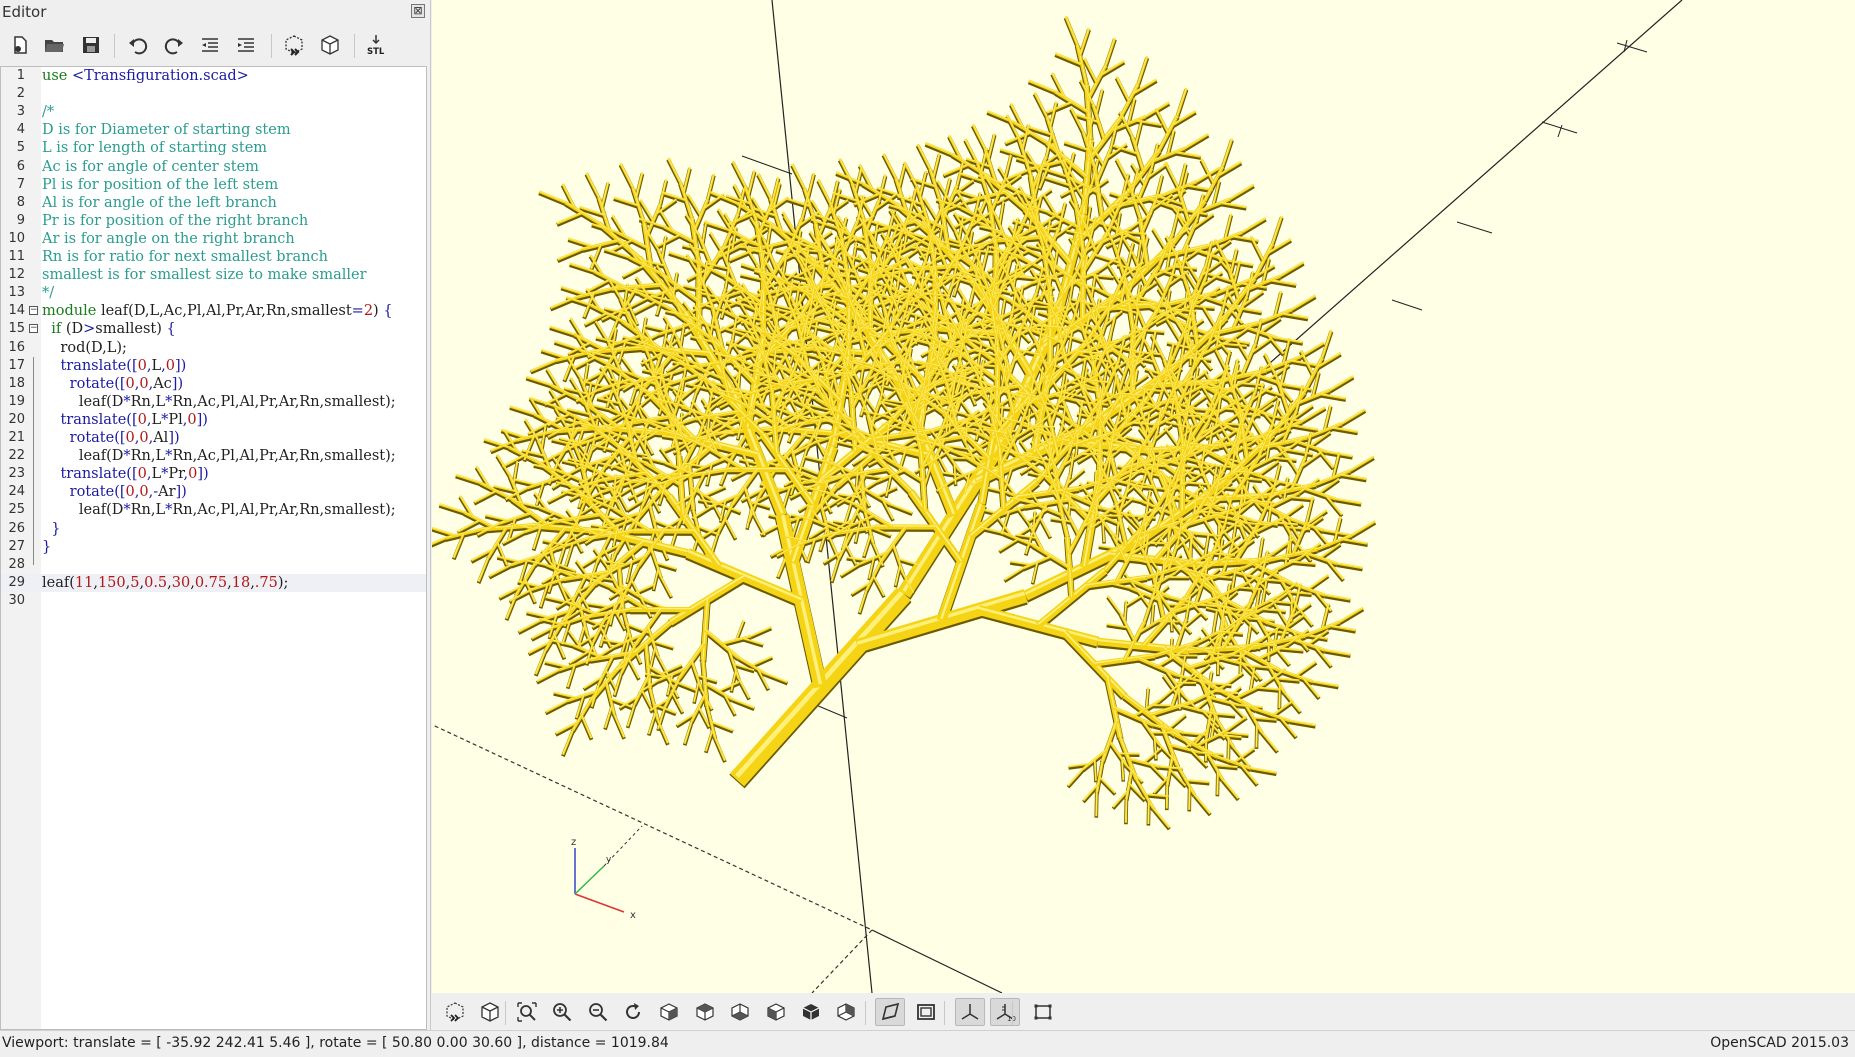 The image size is (1855, 1057). Describe the element at coordinates (214, 583) in the screenshot. I see `code-line: 29leaf(11,150,5,0.5,30,0.75,18,.75);` at that location.